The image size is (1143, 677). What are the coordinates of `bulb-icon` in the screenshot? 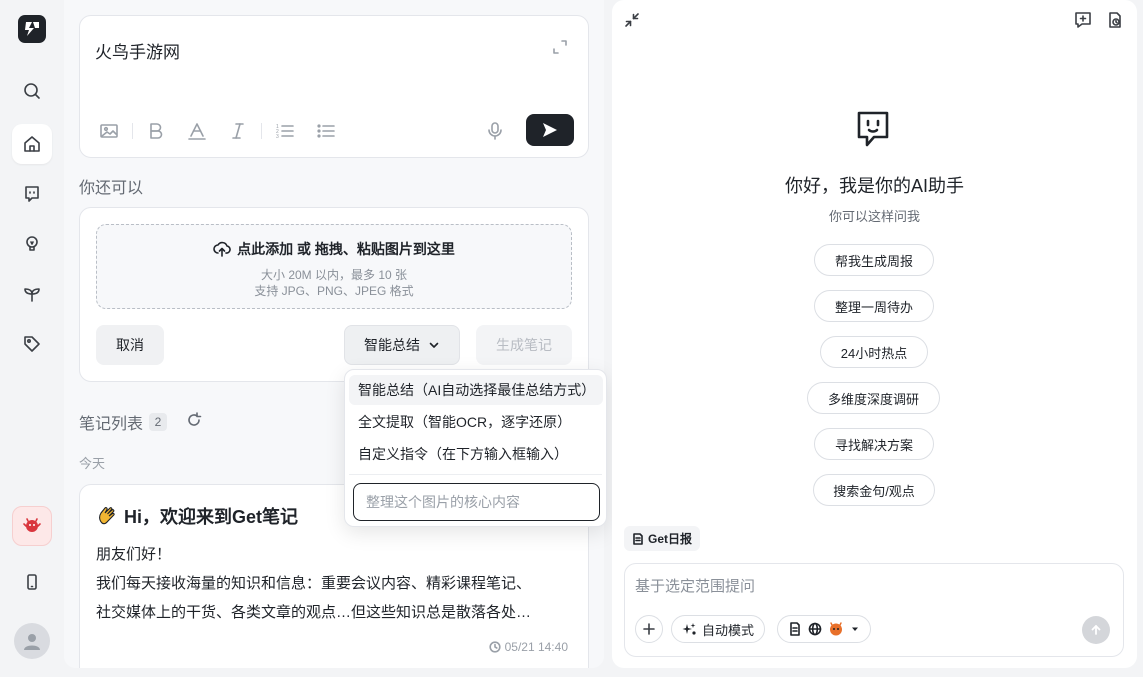 It's located at (32, 243).